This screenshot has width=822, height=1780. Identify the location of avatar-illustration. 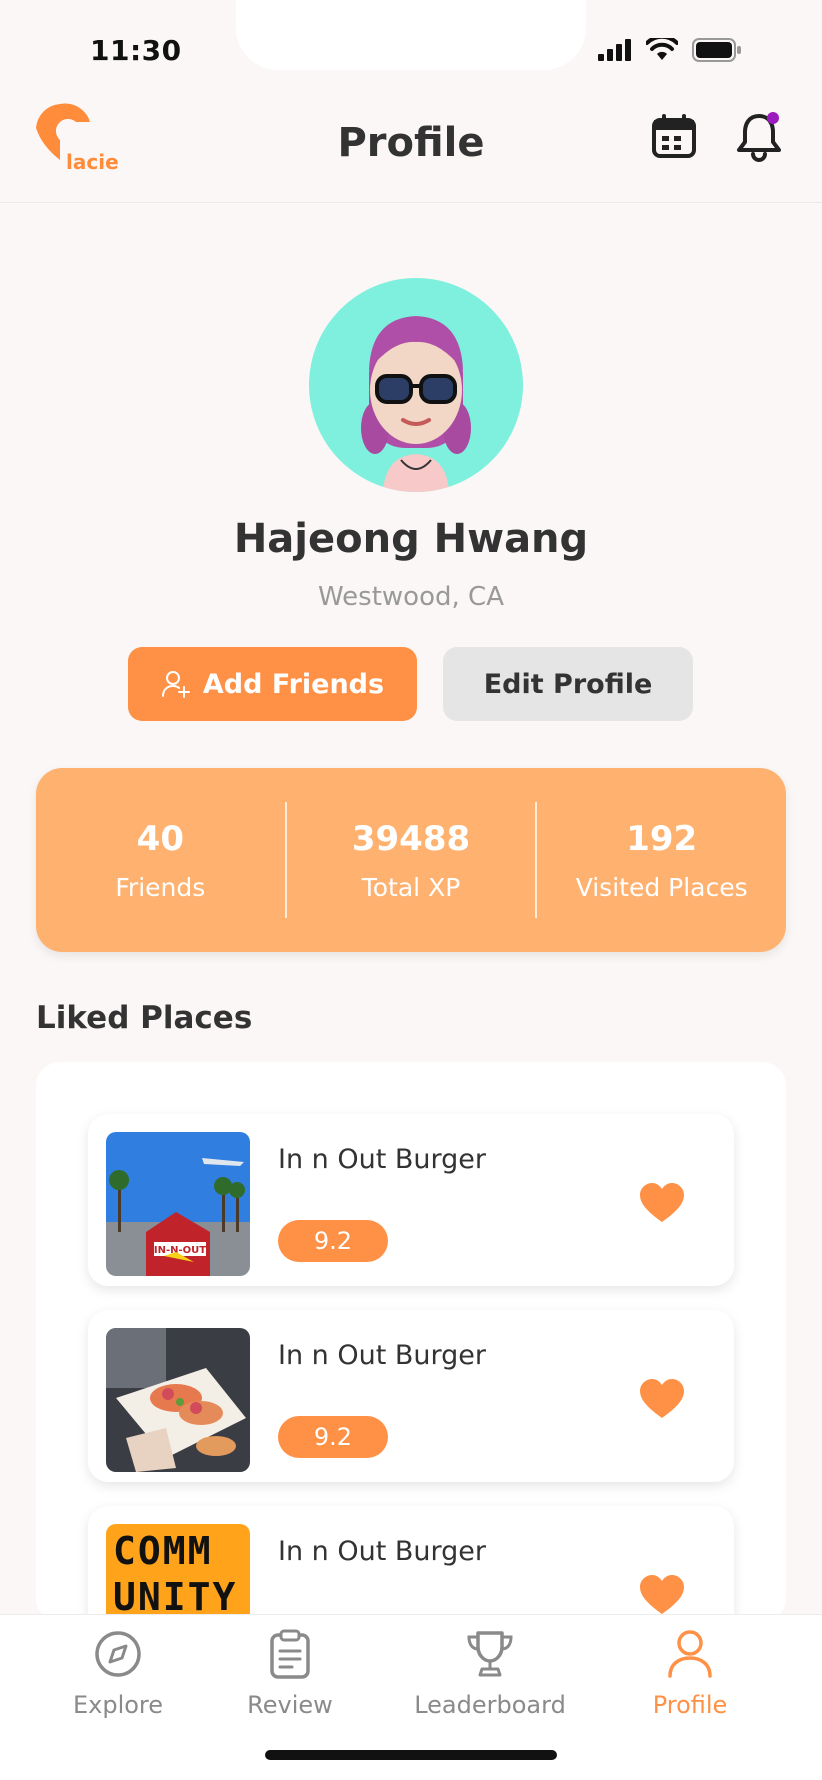
(416, 404).